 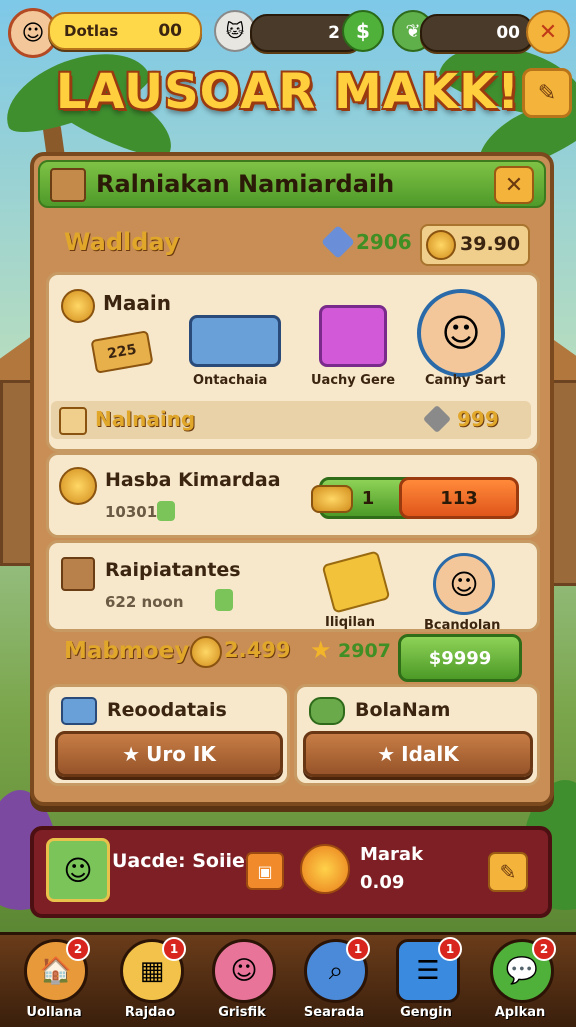 I want to click on nav-character-icon: ☺, so click(x=244, y=971).